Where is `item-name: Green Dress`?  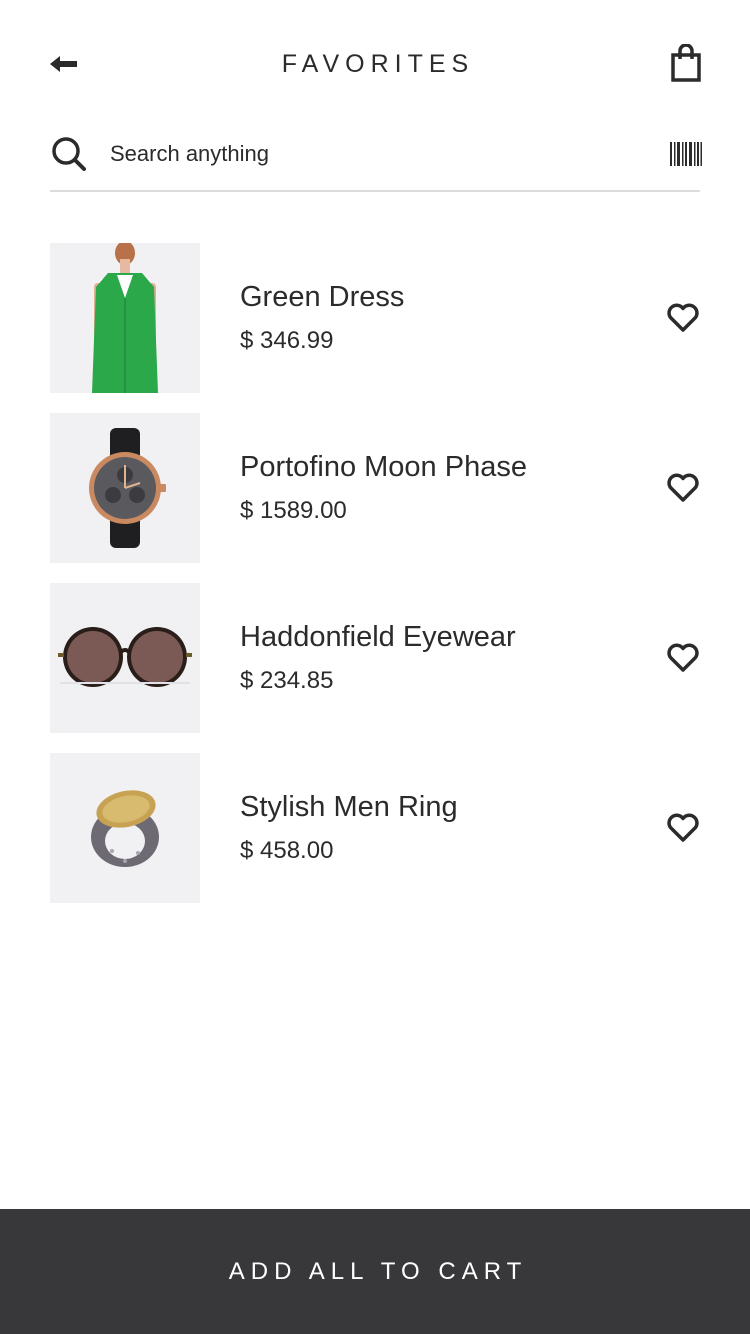 item-name: Green Dress is located at coordinates (322, 297).